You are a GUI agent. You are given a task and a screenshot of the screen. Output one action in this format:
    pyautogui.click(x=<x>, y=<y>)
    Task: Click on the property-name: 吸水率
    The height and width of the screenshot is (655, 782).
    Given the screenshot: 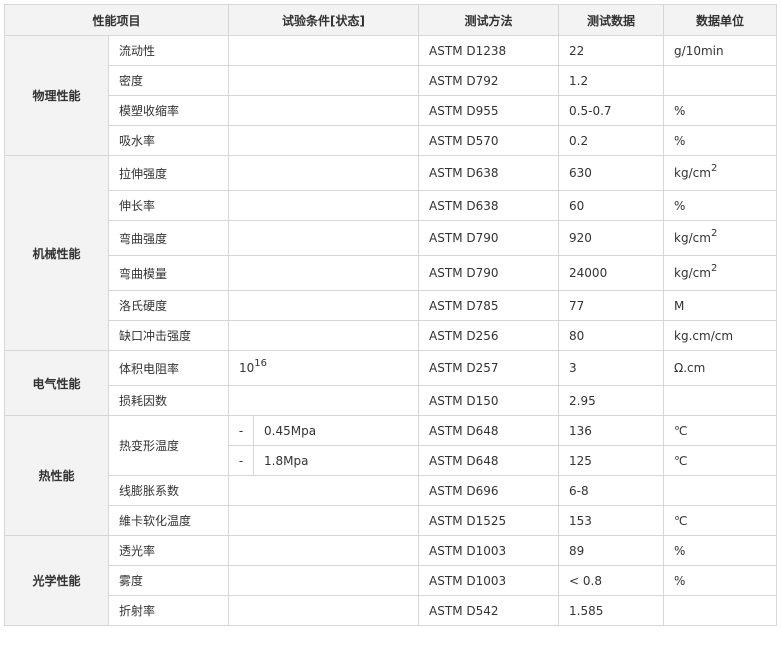 What is the action you would take?
    pyautogui.click(x=168, y=140)
    